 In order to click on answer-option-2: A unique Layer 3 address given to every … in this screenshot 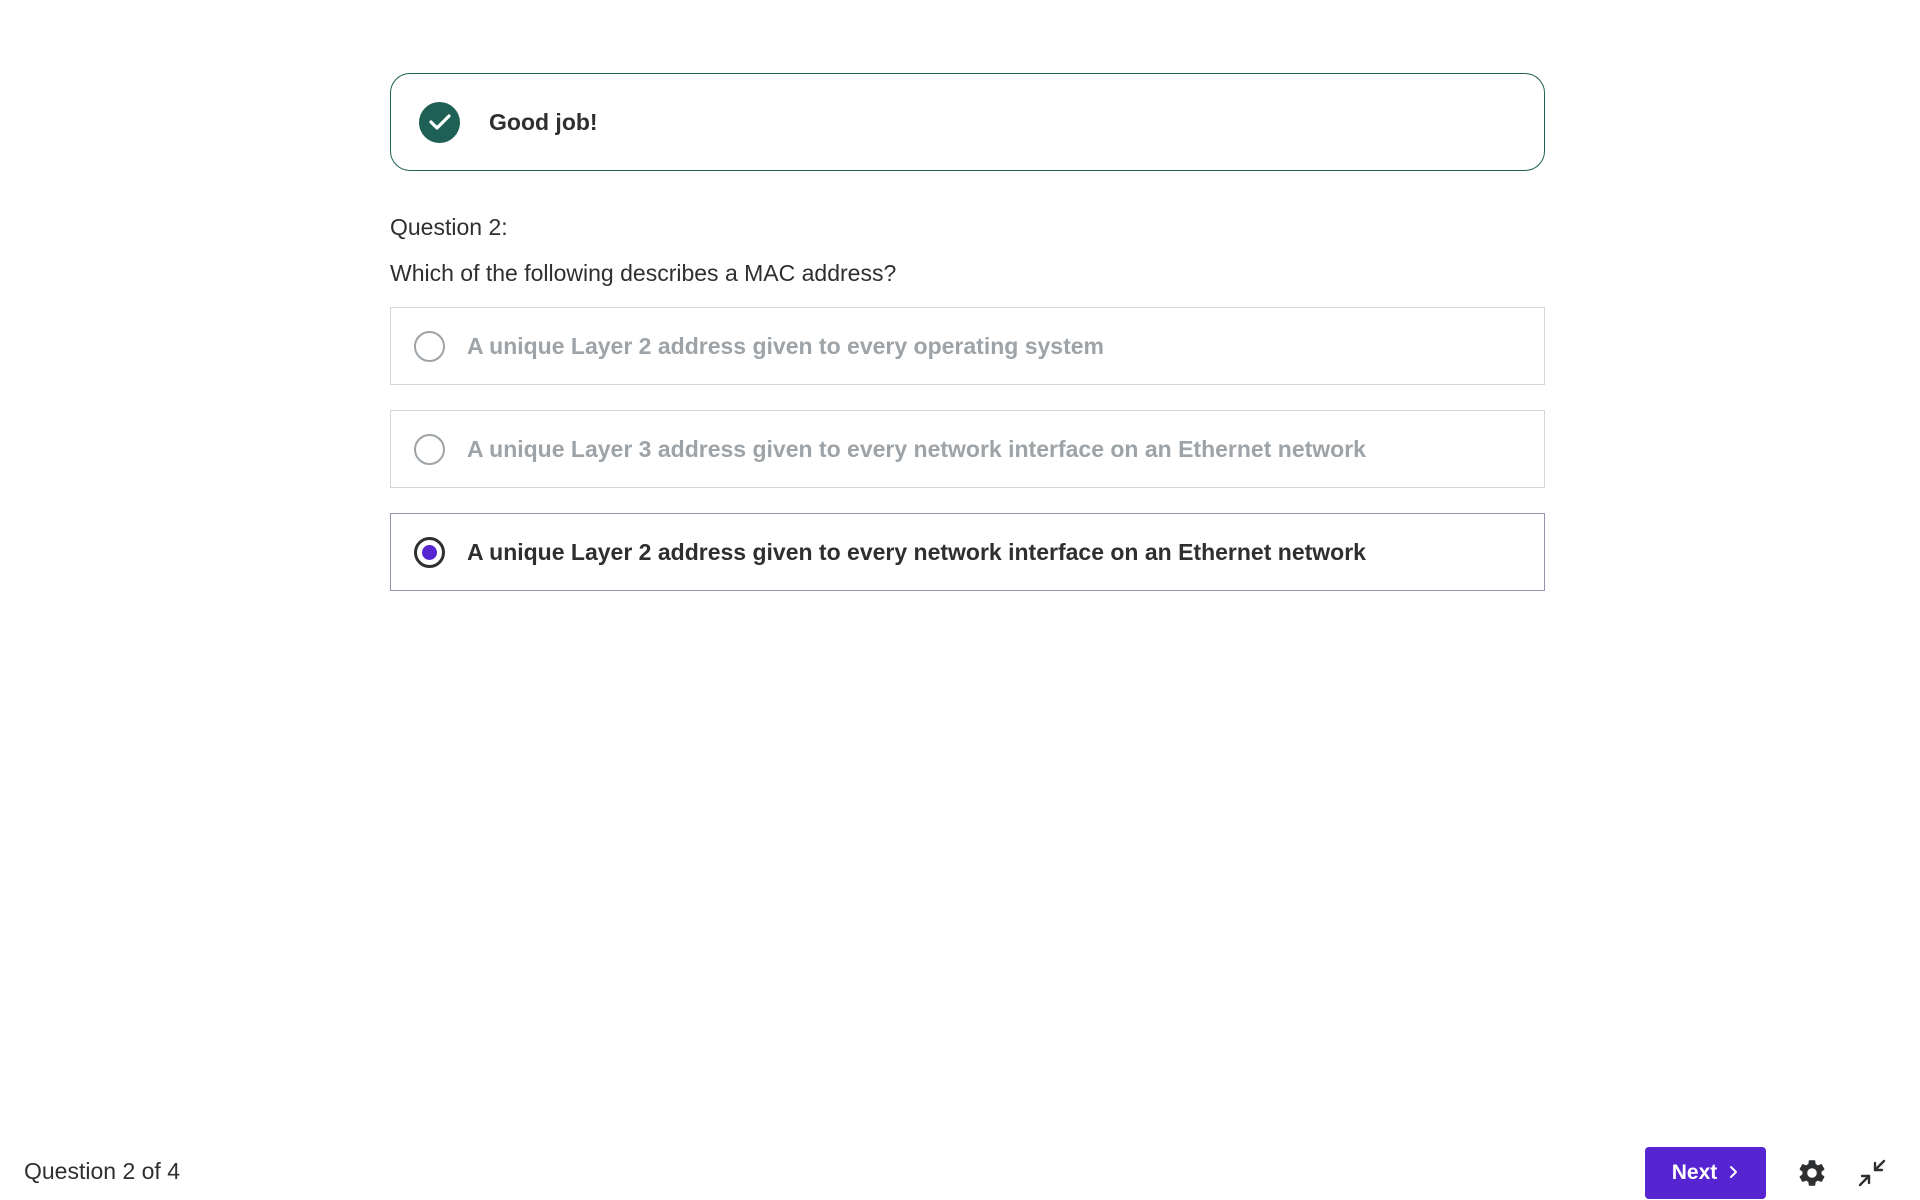, I will do `click(967, 449)`.